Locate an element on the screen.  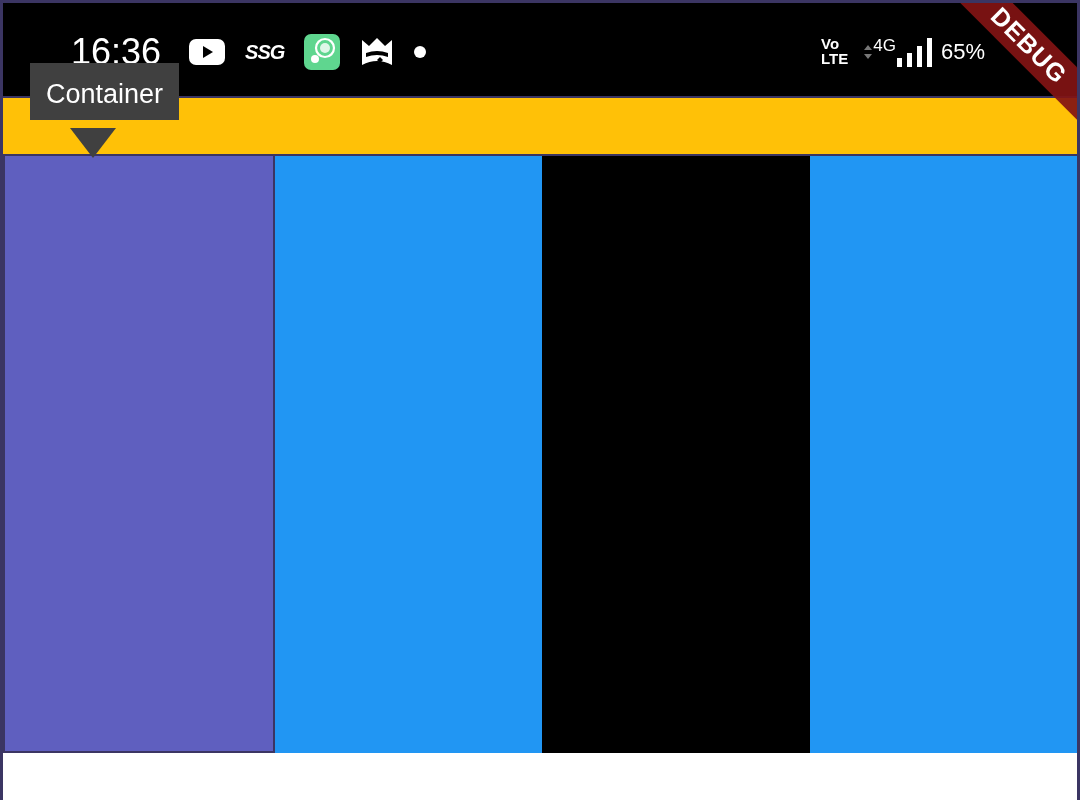
tooltip: Container is located at coordinates (105, 91).